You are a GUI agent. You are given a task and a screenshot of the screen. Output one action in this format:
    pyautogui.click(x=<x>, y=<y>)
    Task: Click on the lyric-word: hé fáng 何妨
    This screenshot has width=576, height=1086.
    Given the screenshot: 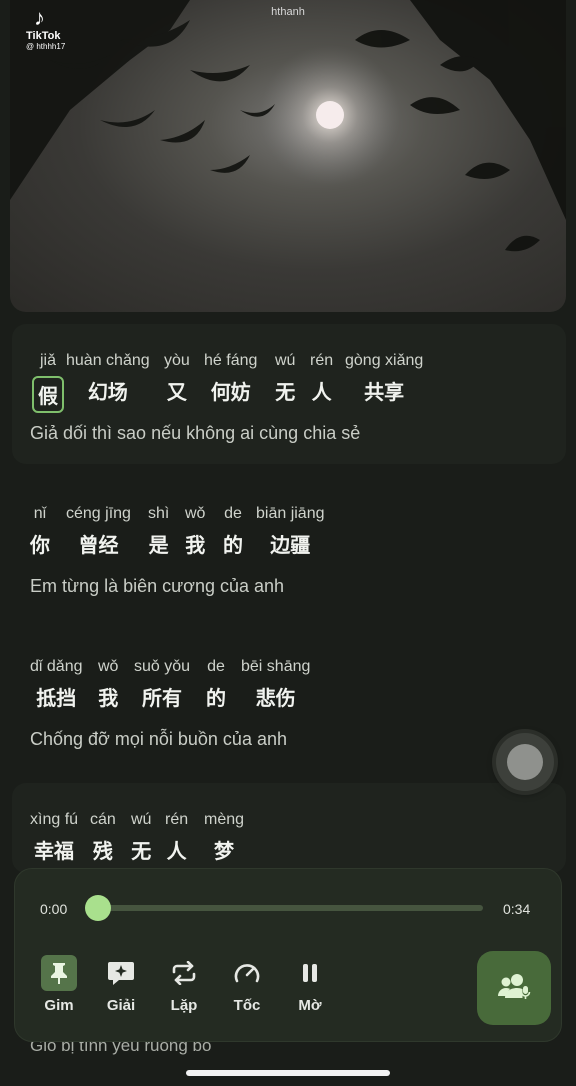 What is the action you would take?
    pyautogui.click(x=230, y=378)
    